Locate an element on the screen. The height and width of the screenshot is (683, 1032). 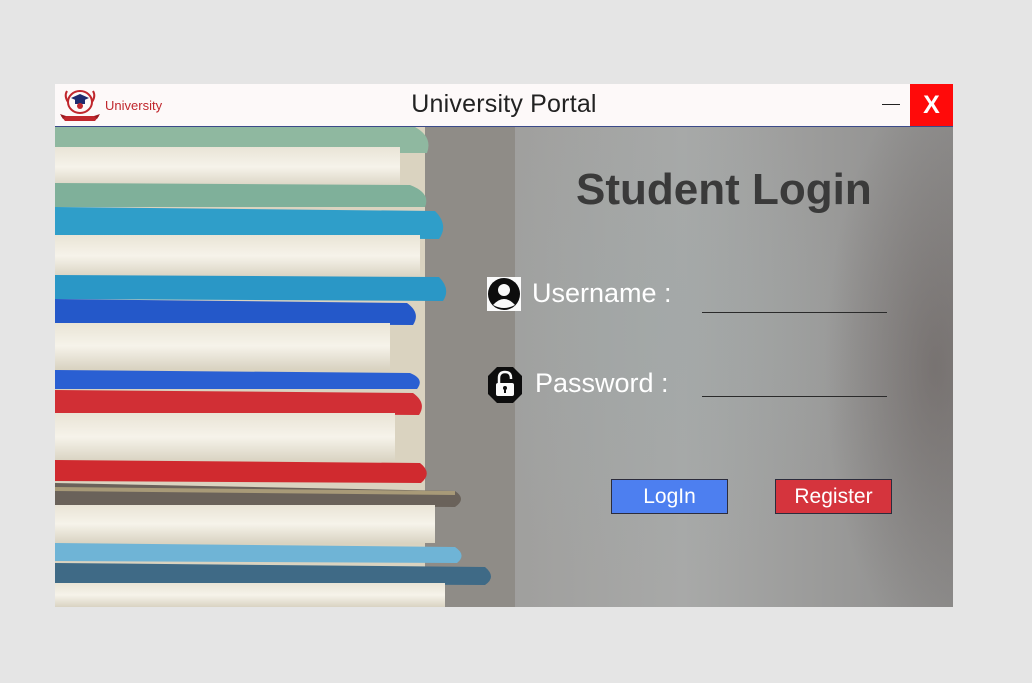
minimize-button is located at coordinates (891, 105).